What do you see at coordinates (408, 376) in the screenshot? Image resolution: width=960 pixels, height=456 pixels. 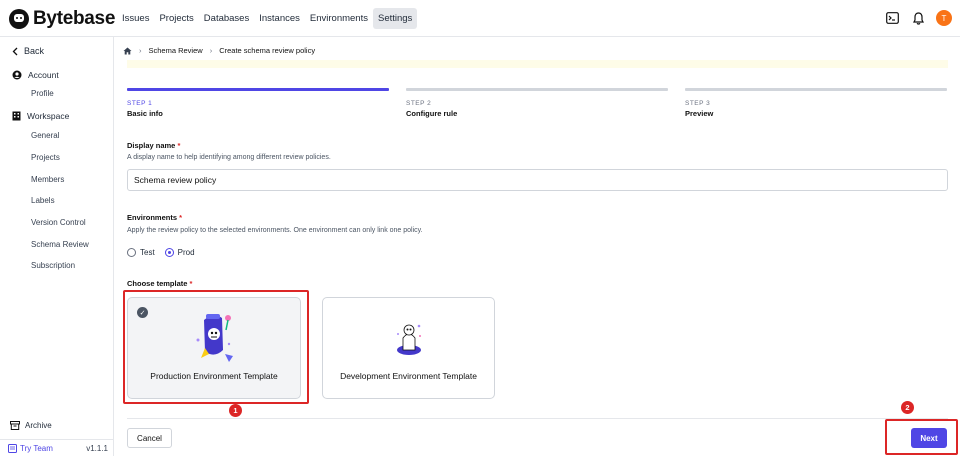 I see `template-card-label: Development Environment Template` at bounding box center [408, 376].